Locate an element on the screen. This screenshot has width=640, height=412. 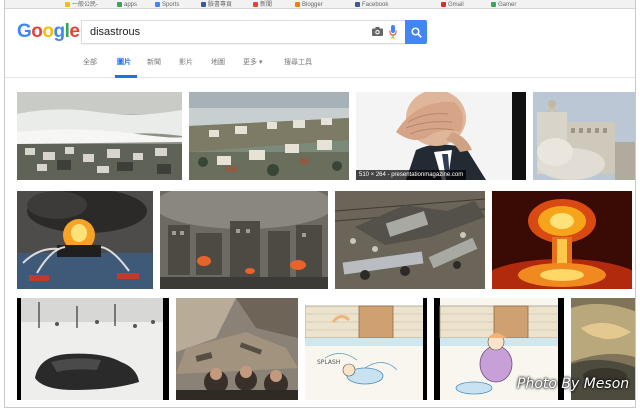
image-dimensions-label: 510 × 264 - presentationmagazine.com is located at coordinates (411, 175).